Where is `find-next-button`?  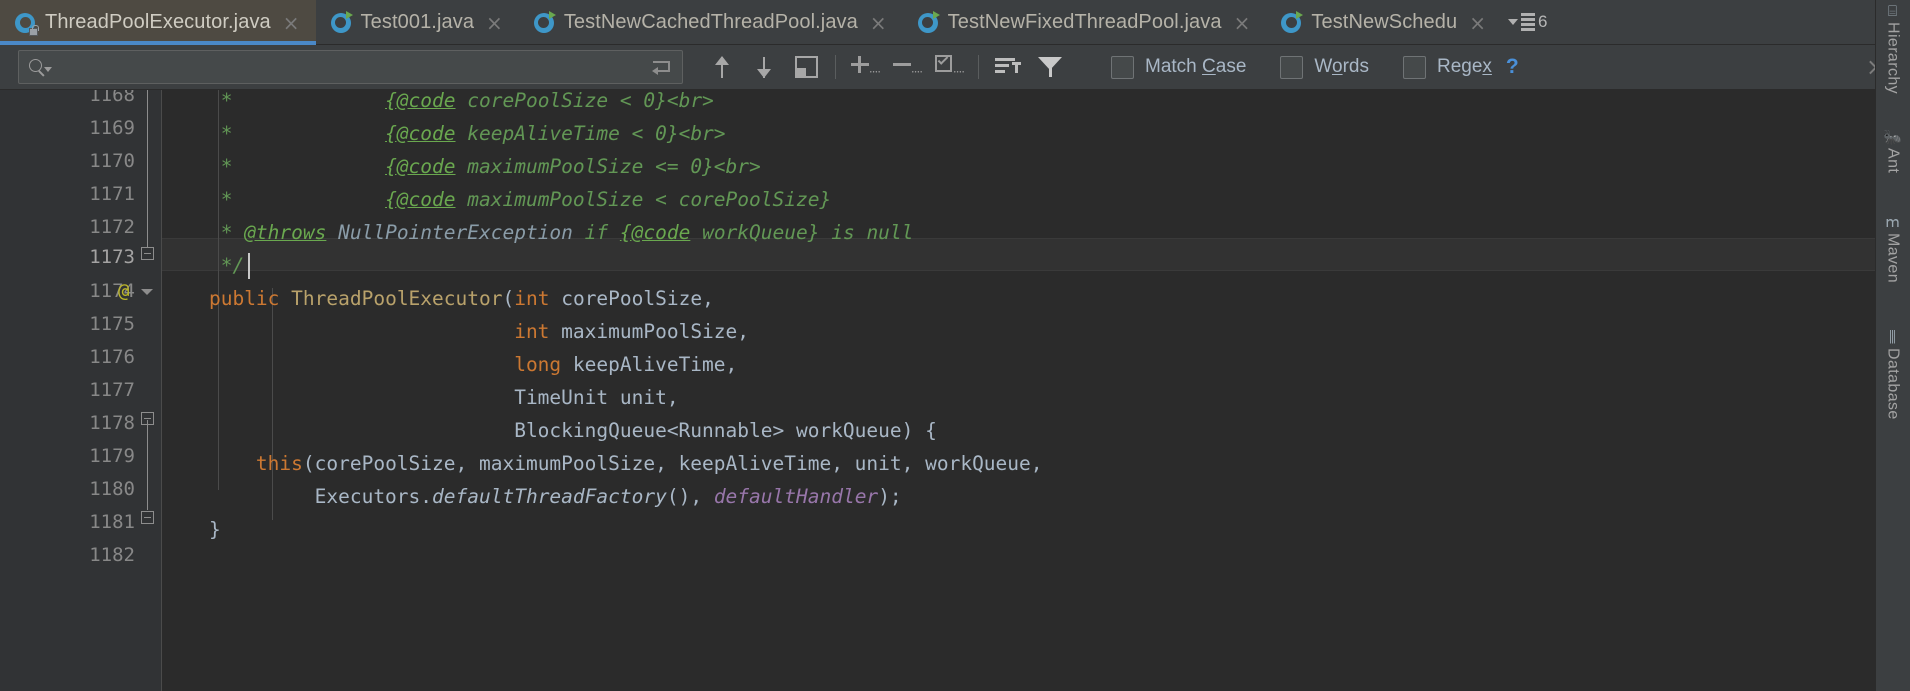
find-next-button is located at coordinates (764, 67).